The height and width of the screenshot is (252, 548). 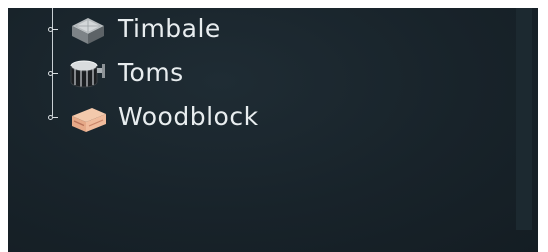 I want to click on tree-item-label: Woodblock, so click(x=188, y=116).